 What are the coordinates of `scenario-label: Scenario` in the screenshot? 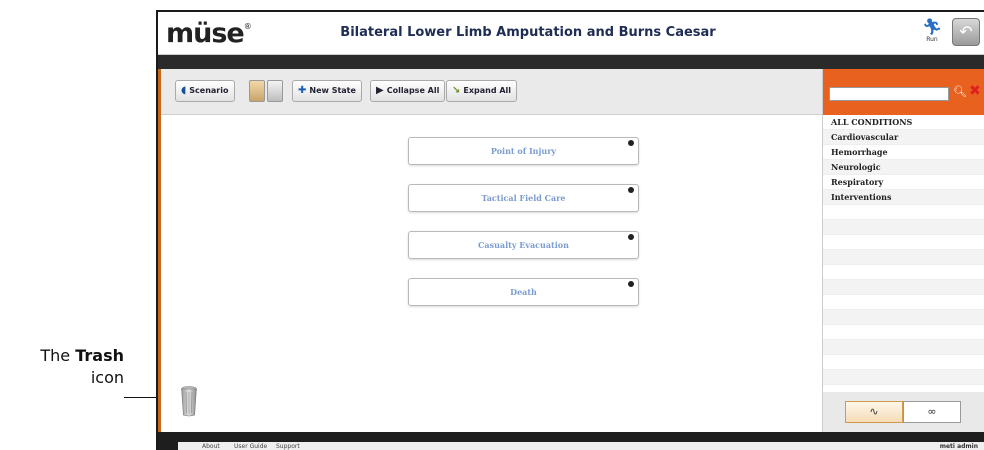 It's located at (209, 90).